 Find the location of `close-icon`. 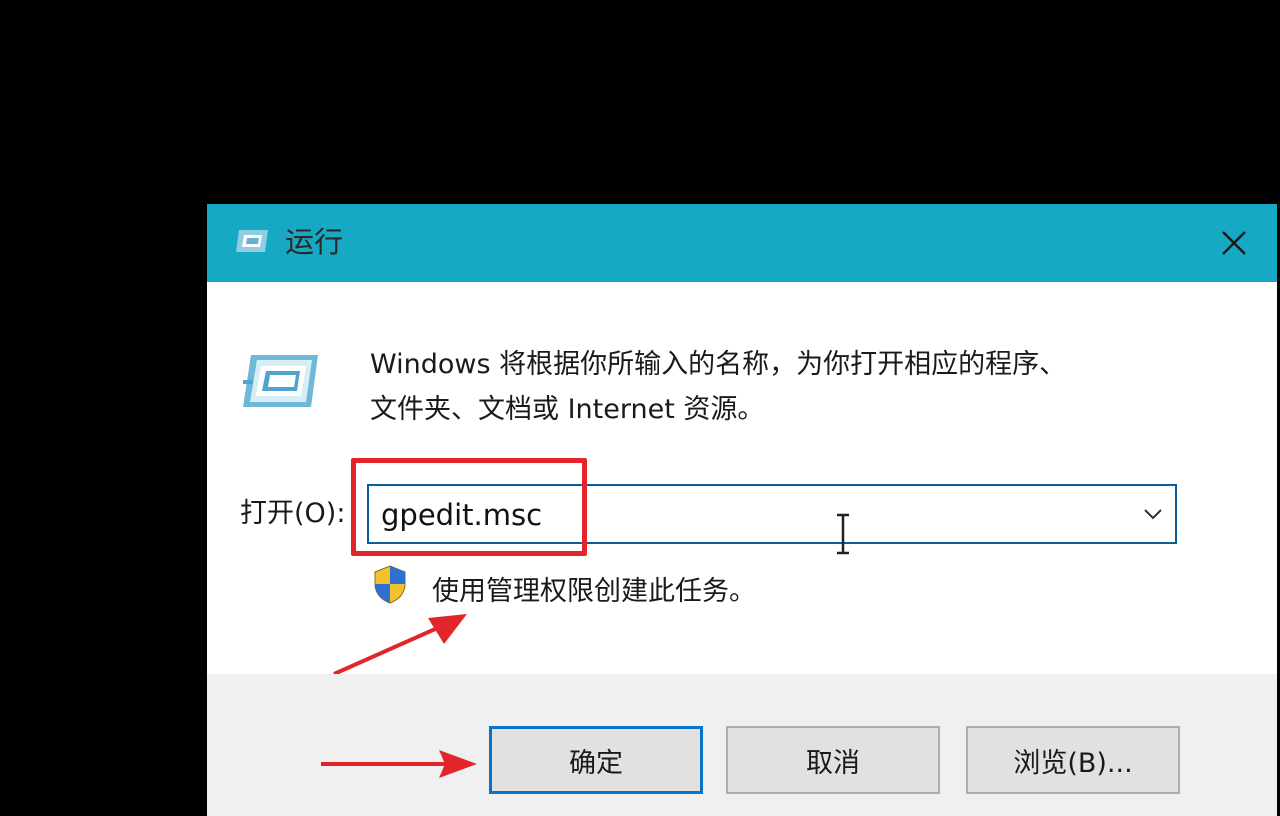

close-icon is located at coordinates (1234, 243).